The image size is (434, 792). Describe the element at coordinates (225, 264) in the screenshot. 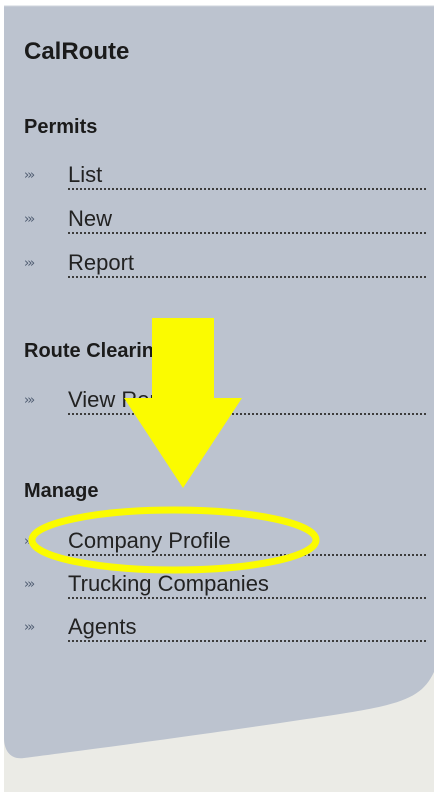

I see `nav-item-report: ›» Report` at that location.